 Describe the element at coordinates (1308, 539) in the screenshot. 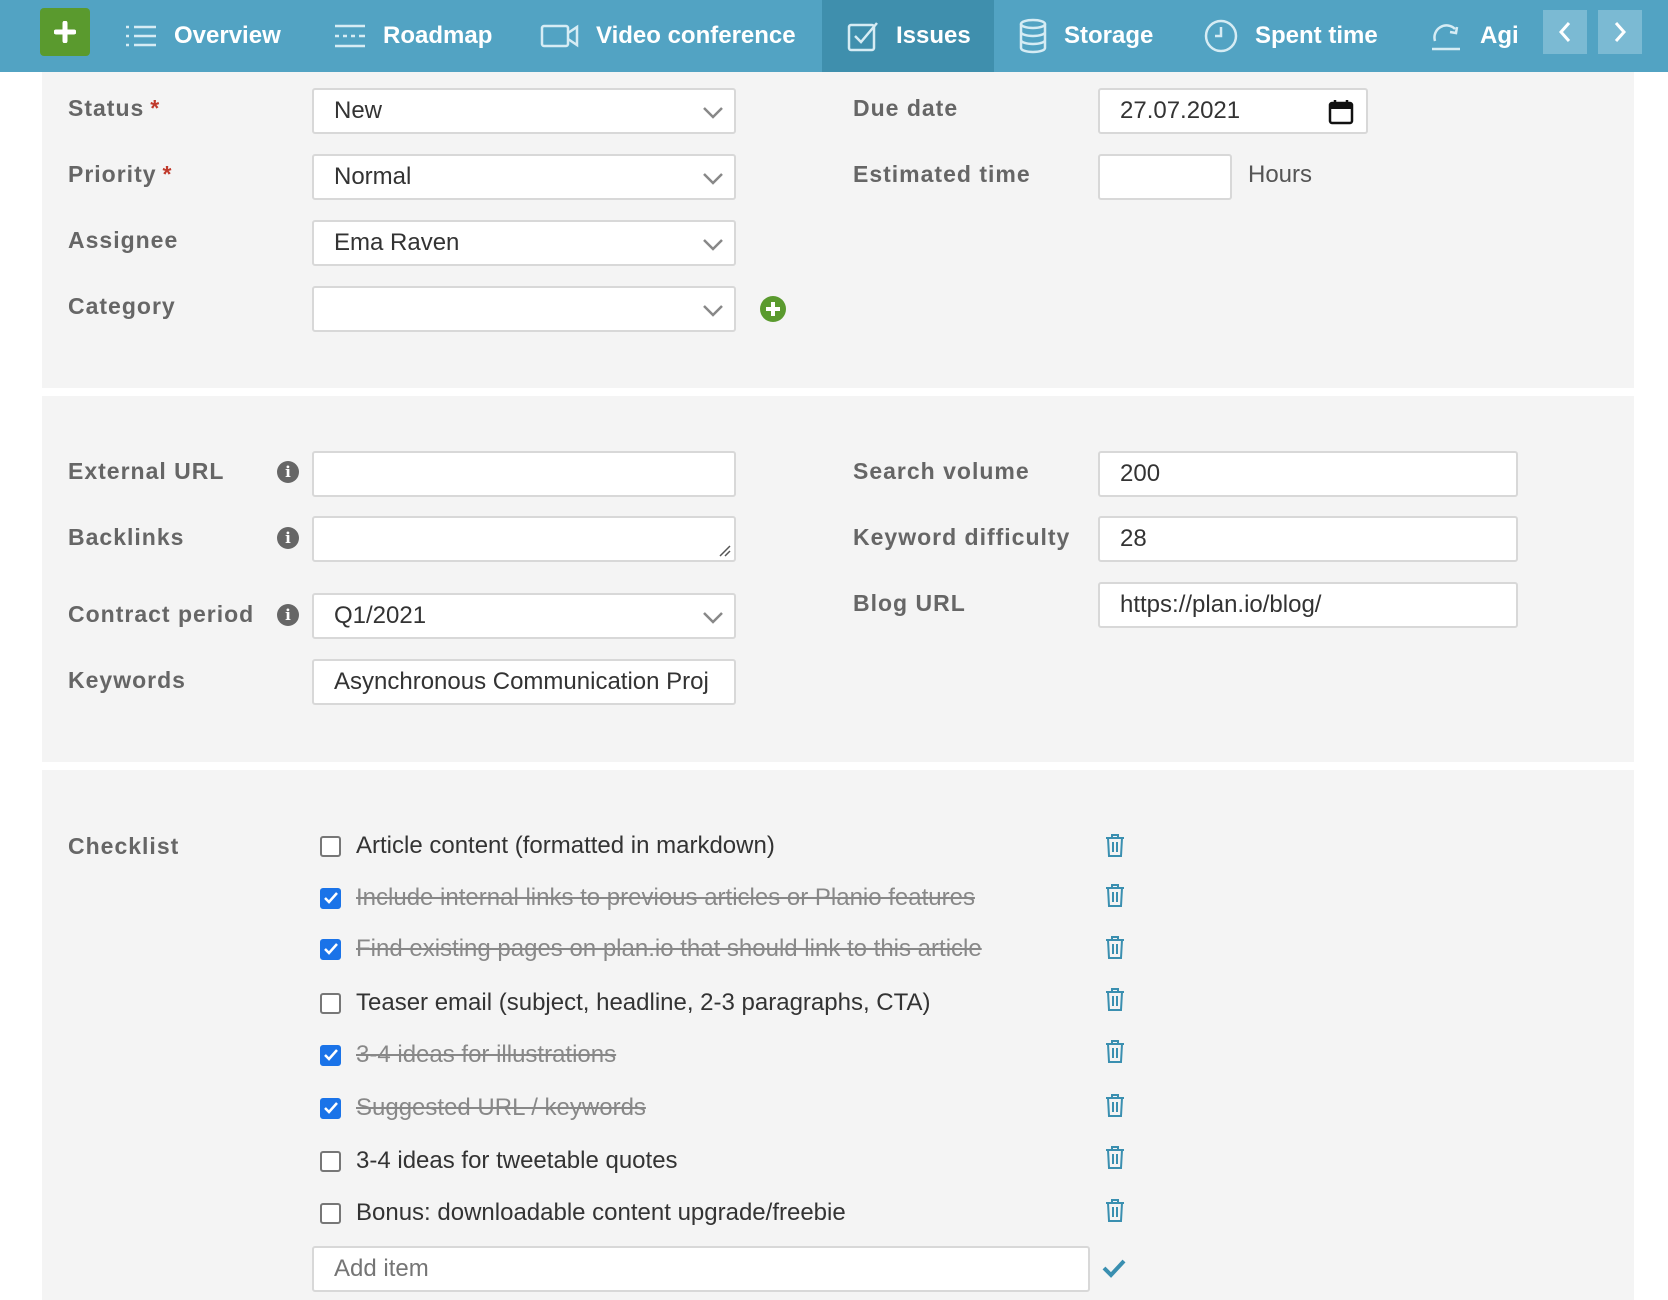

I see `keyword-difficulty-input: 28` at that location.